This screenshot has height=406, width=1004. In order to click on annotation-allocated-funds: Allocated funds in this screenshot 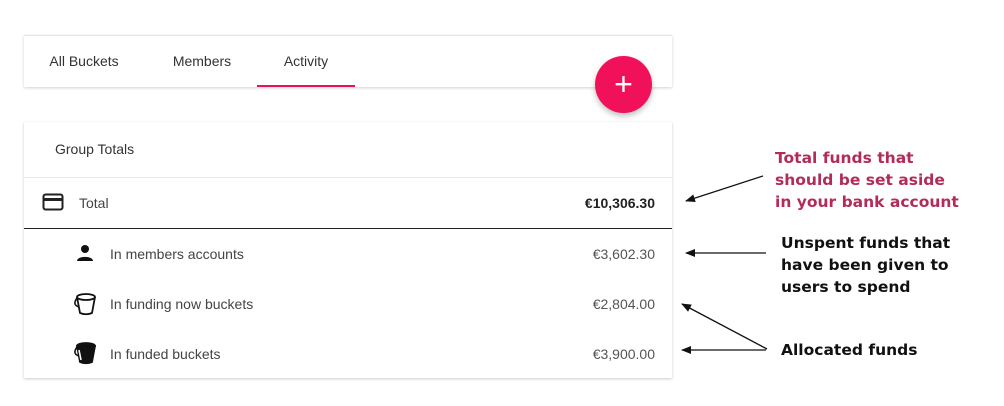, I will do `click(849, 350)`.